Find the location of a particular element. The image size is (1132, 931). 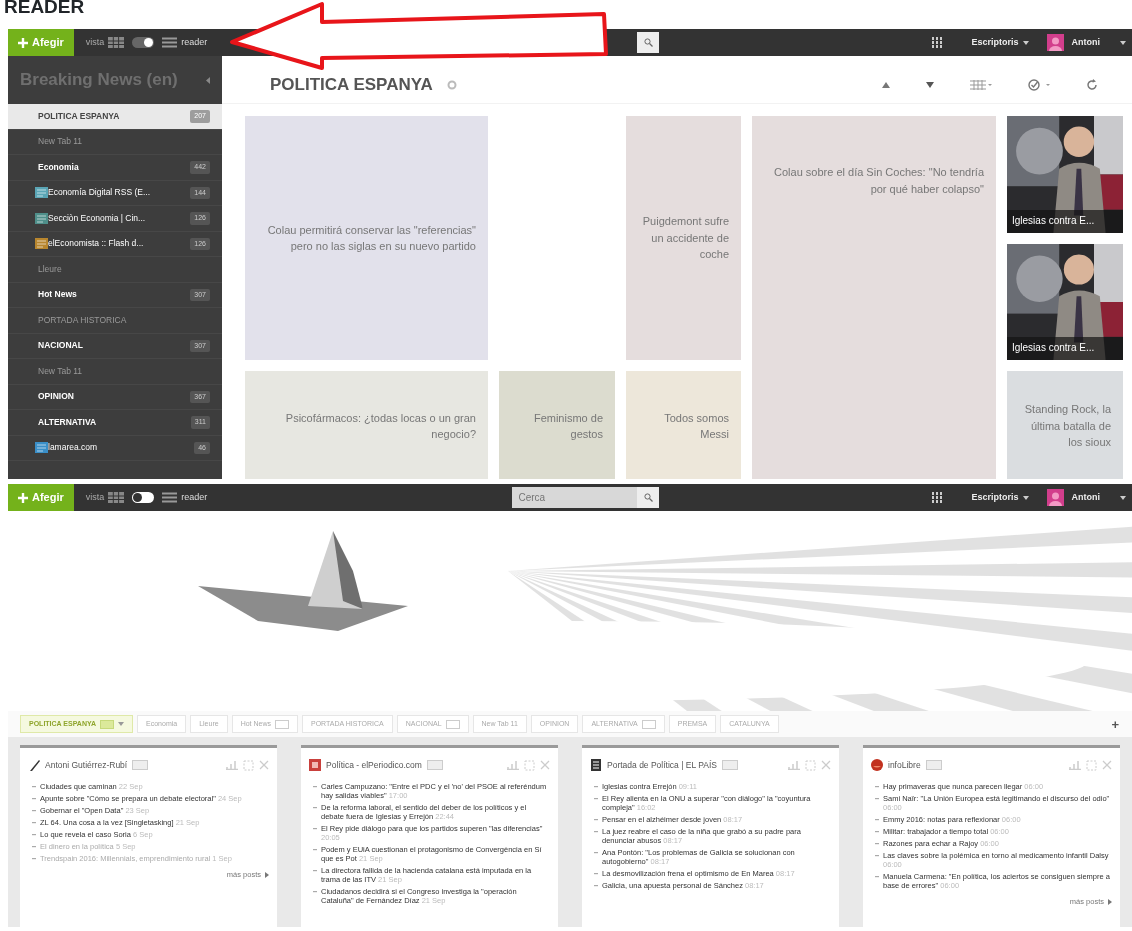

headline: Colau sobre el día Sin Coches: "No tendría por qué haber colapso" is located at coordinates (878, 181).